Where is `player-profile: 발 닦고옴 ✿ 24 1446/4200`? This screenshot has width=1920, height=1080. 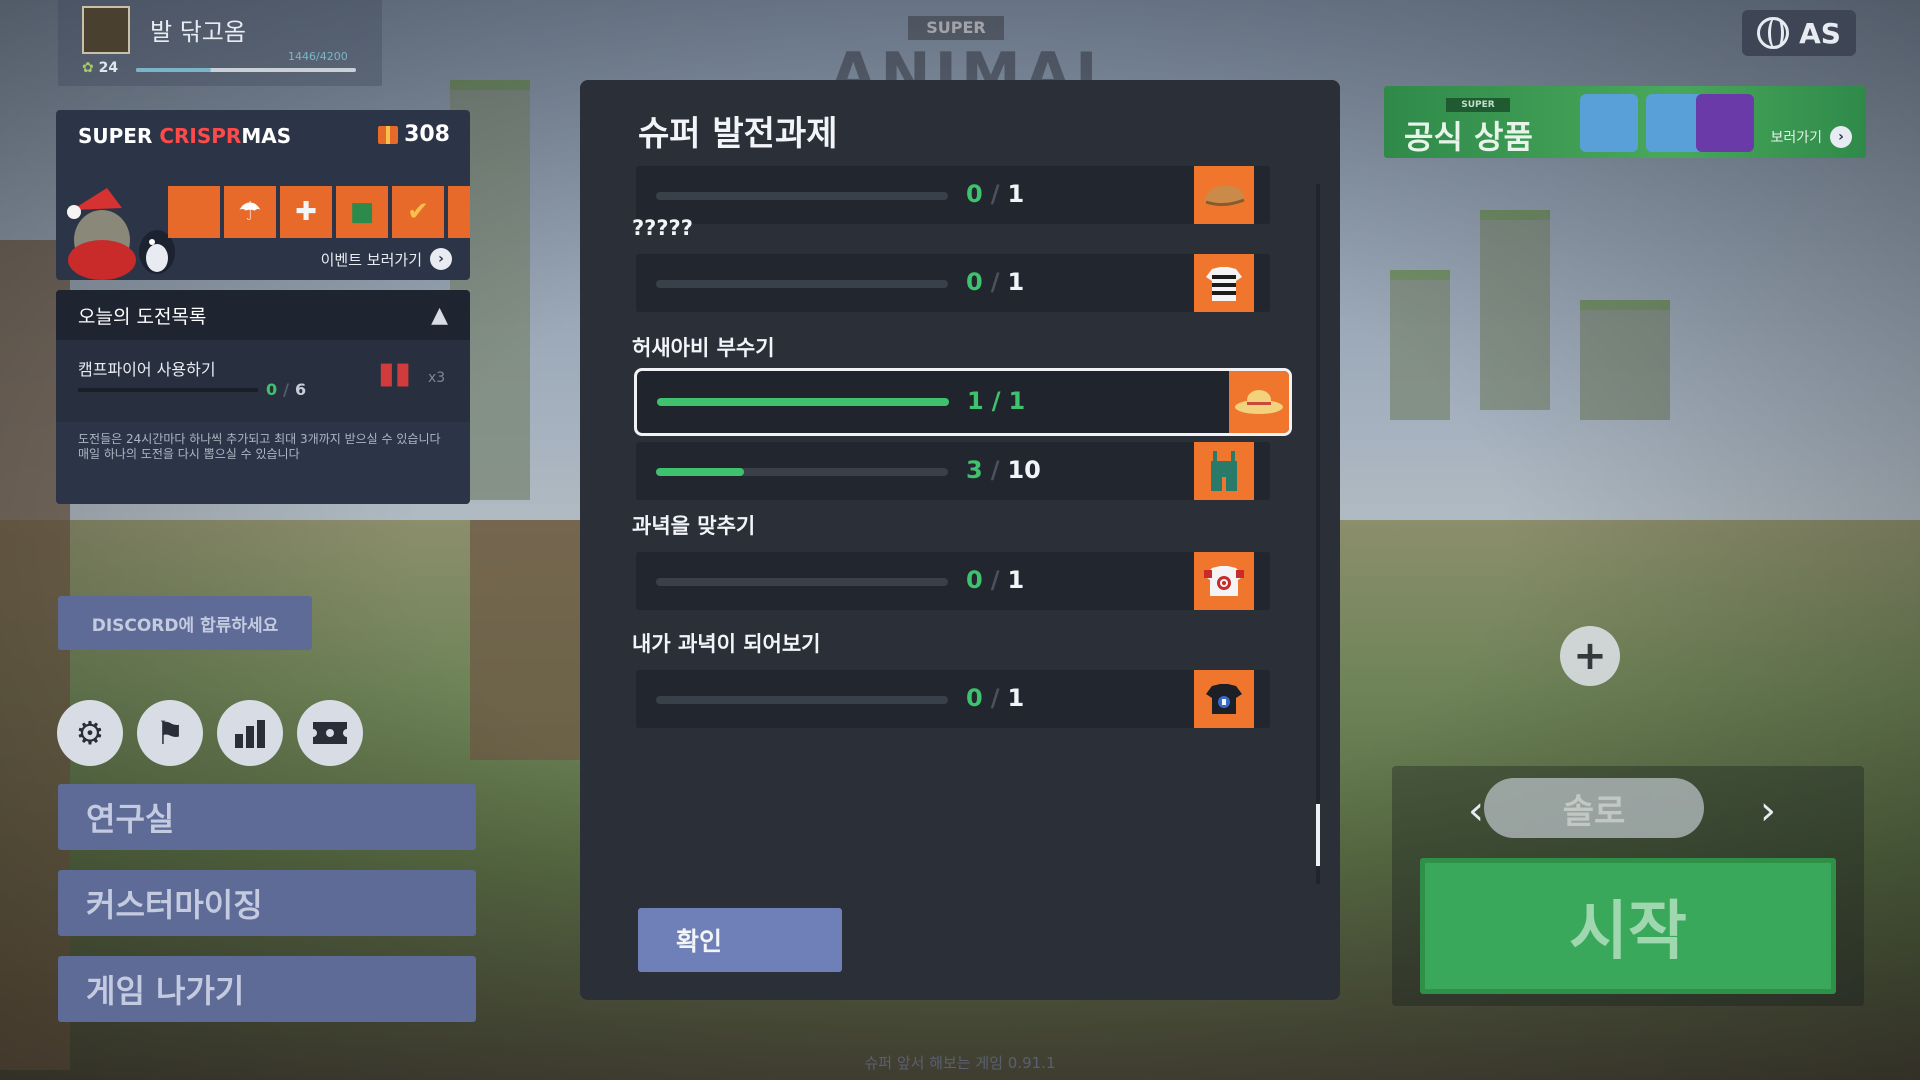 player-profile: 발 닦고옴 ✿ 24 1446/4200 is located at coordinates (220, 43).